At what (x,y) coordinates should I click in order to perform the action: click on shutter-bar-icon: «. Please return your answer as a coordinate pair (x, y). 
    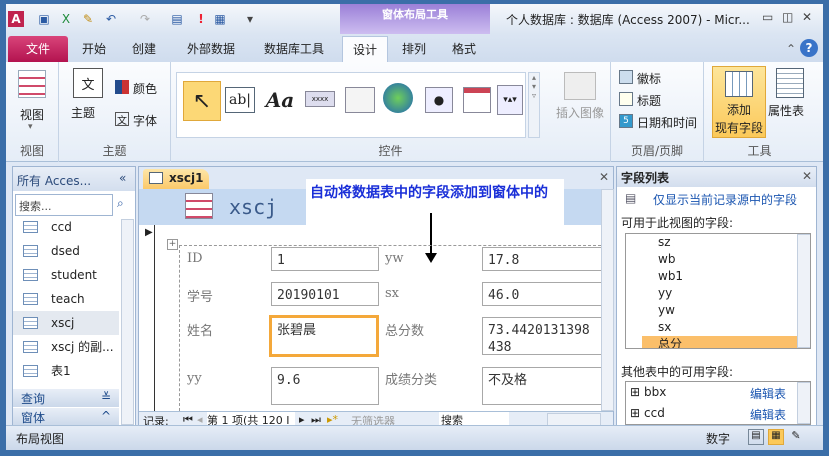
    Looking at the image, I should click on (122, 178).